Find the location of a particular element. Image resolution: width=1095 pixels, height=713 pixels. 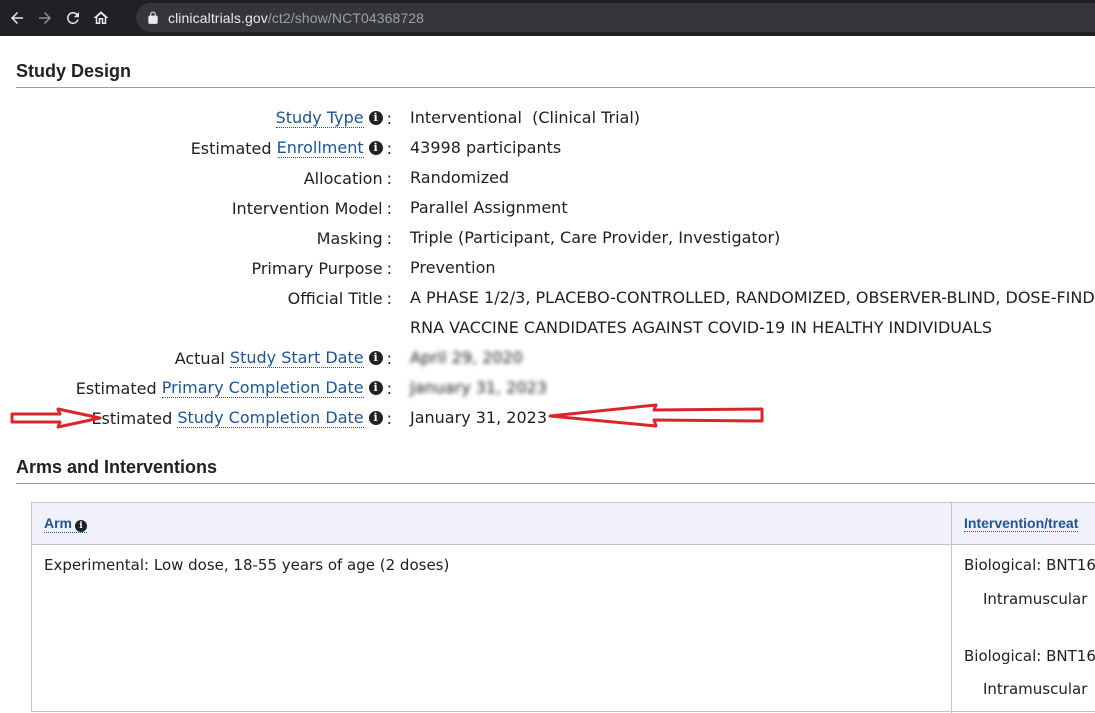

arms-table-header: Arm i Intervention/treat is located at coordinates (563, 524).